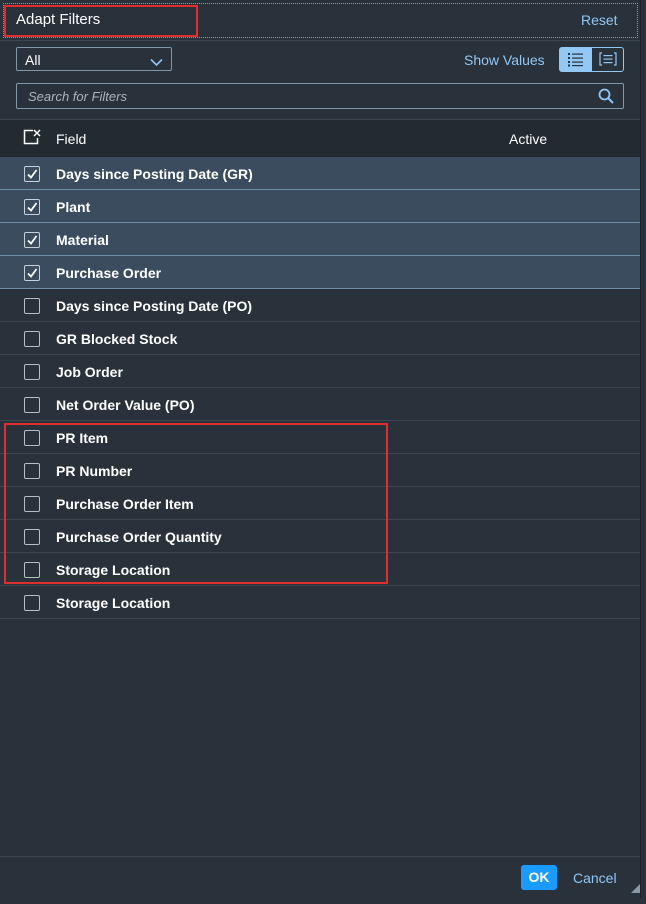  What do you see at coordinates (320, 503) in the screenshot?
I see `table-row: Purchase Order Item` at bounding box center [320, 503].